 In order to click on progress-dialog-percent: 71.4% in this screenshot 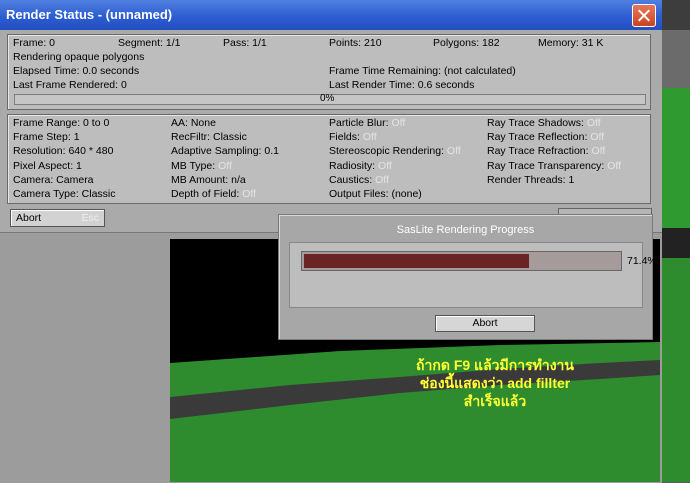, I will do `click(642, 261)`.